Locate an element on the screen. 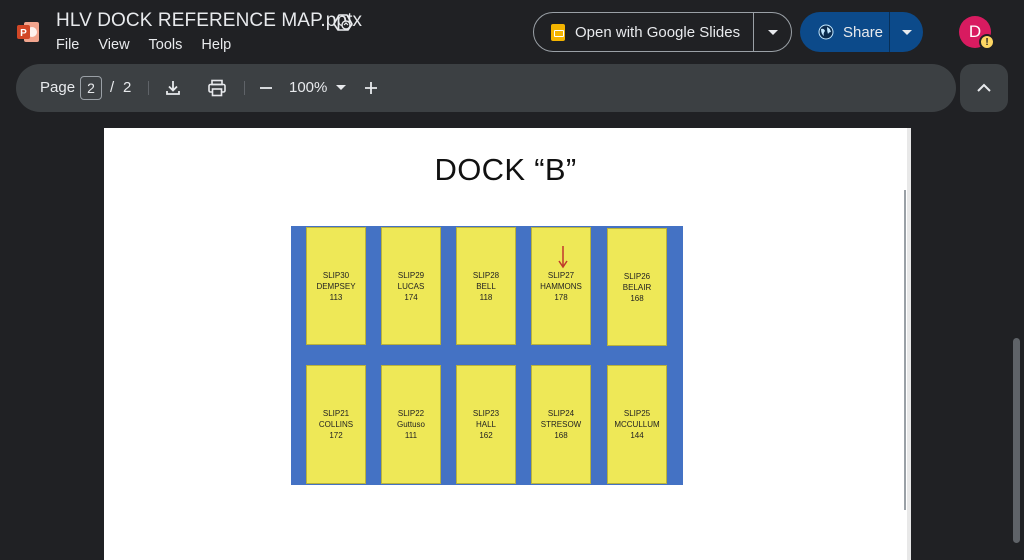  zoom-out-button is located at coordinates (266, 88).